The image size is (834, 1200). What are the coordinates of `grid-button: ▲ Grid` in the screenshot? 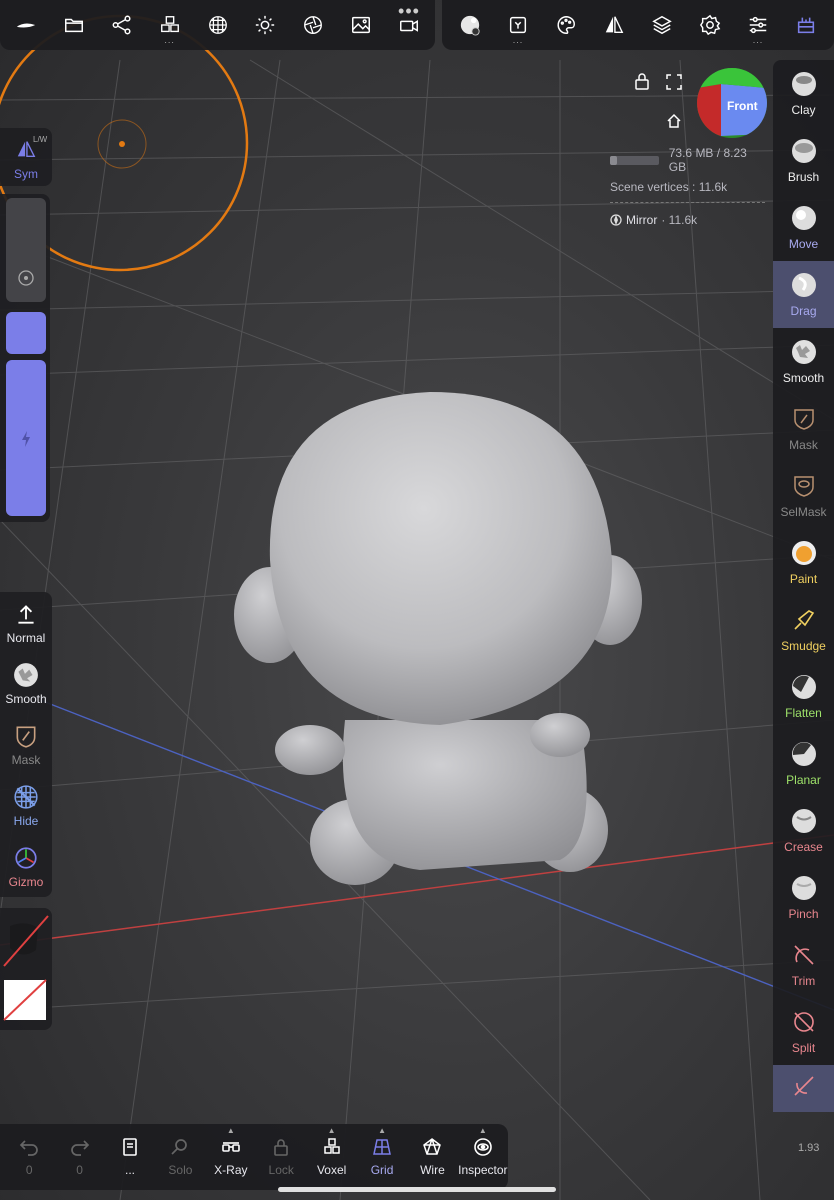 It's located at (382, 1155).